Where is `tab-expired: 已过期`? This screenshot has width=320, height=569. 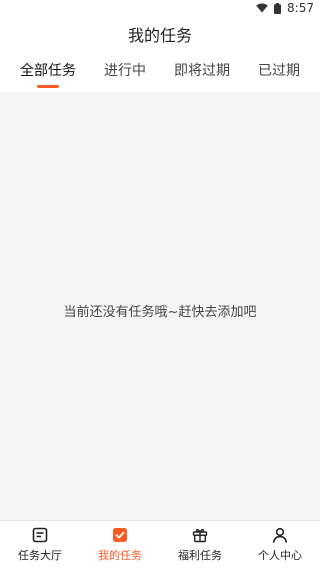
tab-expired: 已过期 is located at coordinates (279, 72).